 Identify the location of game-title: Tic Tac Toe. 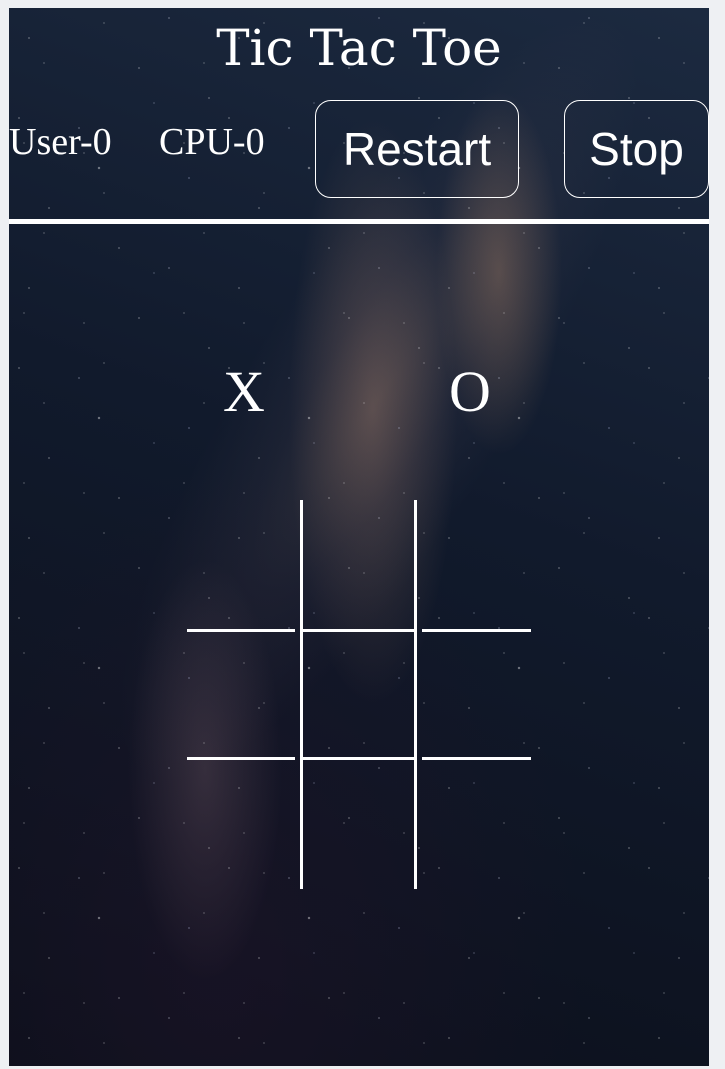
(359, 48).